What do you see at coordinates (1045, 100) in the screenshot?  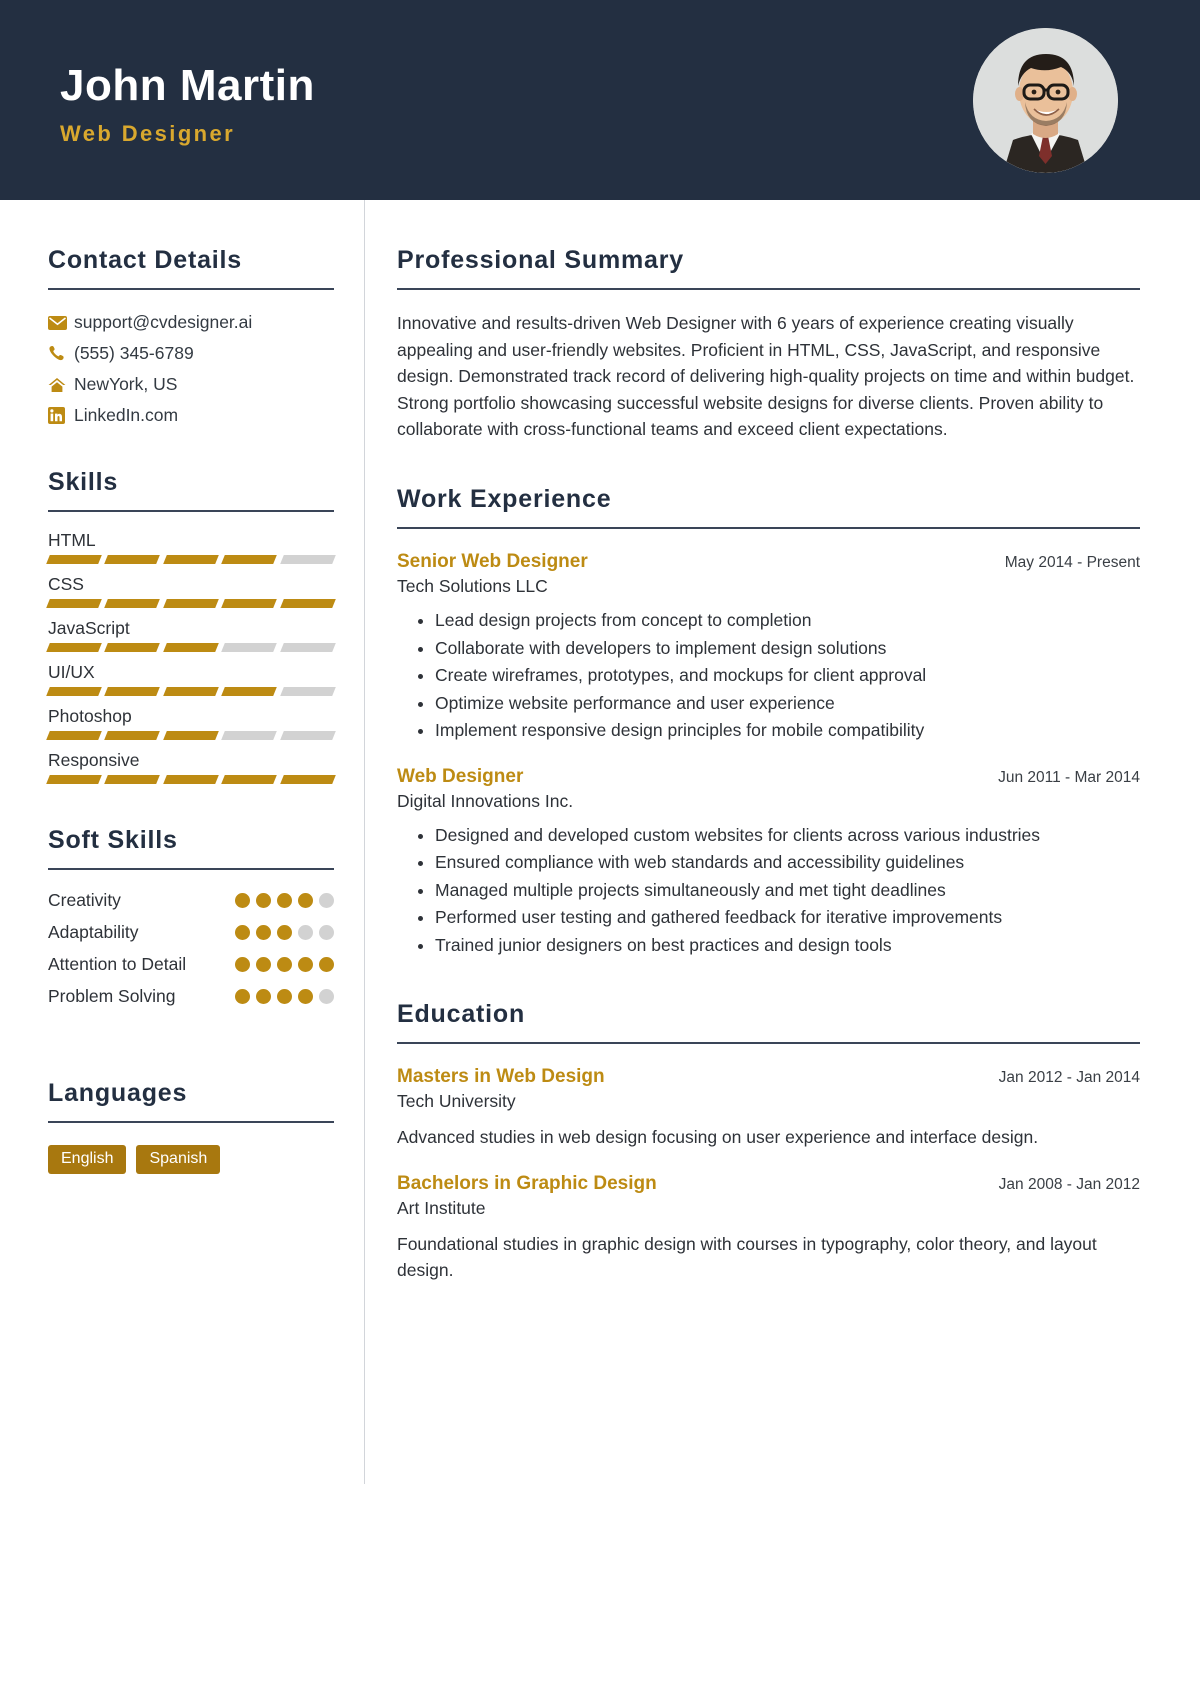 I see `avatar` at bounding box center [1045, 100].